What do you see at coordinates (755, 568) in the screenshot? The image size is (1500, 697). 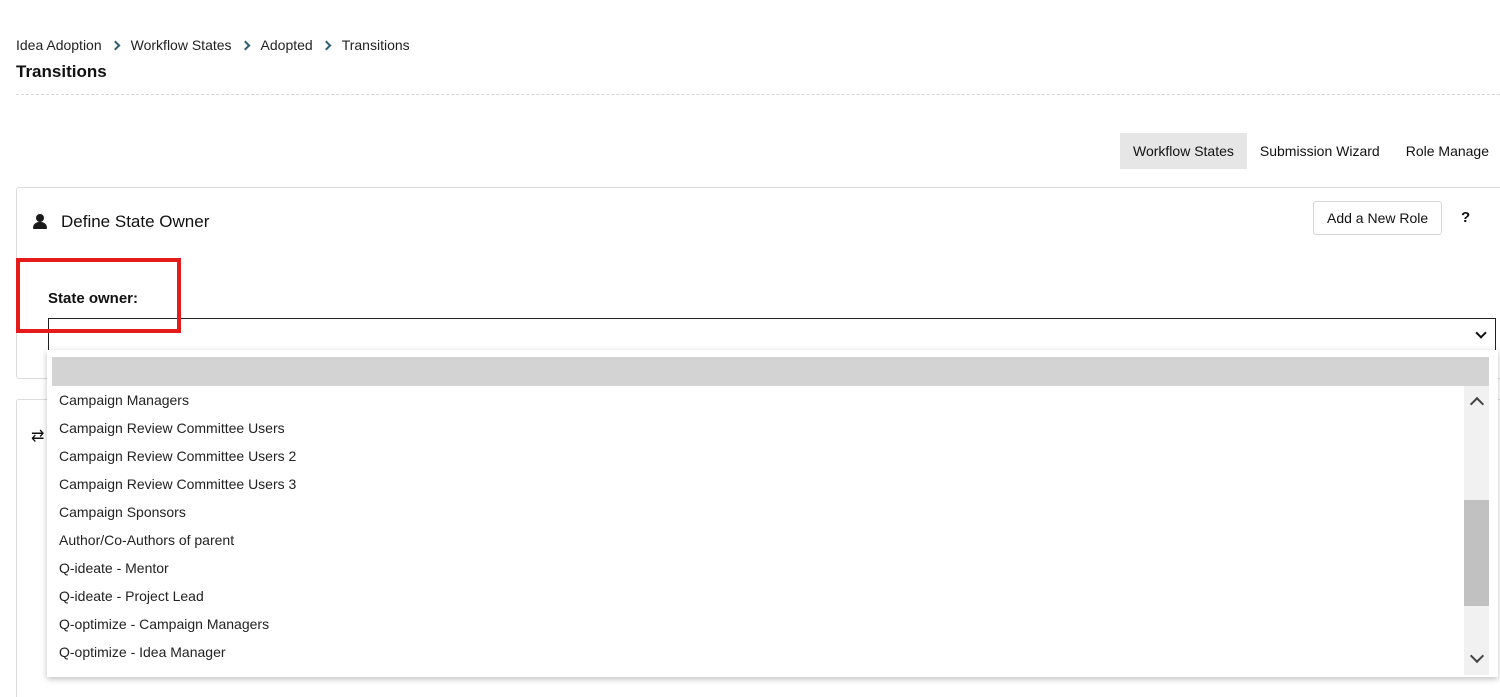 I see `option-q-ideate-mentor: Q-ideate - Mentor` at bounding box center [755, 568].